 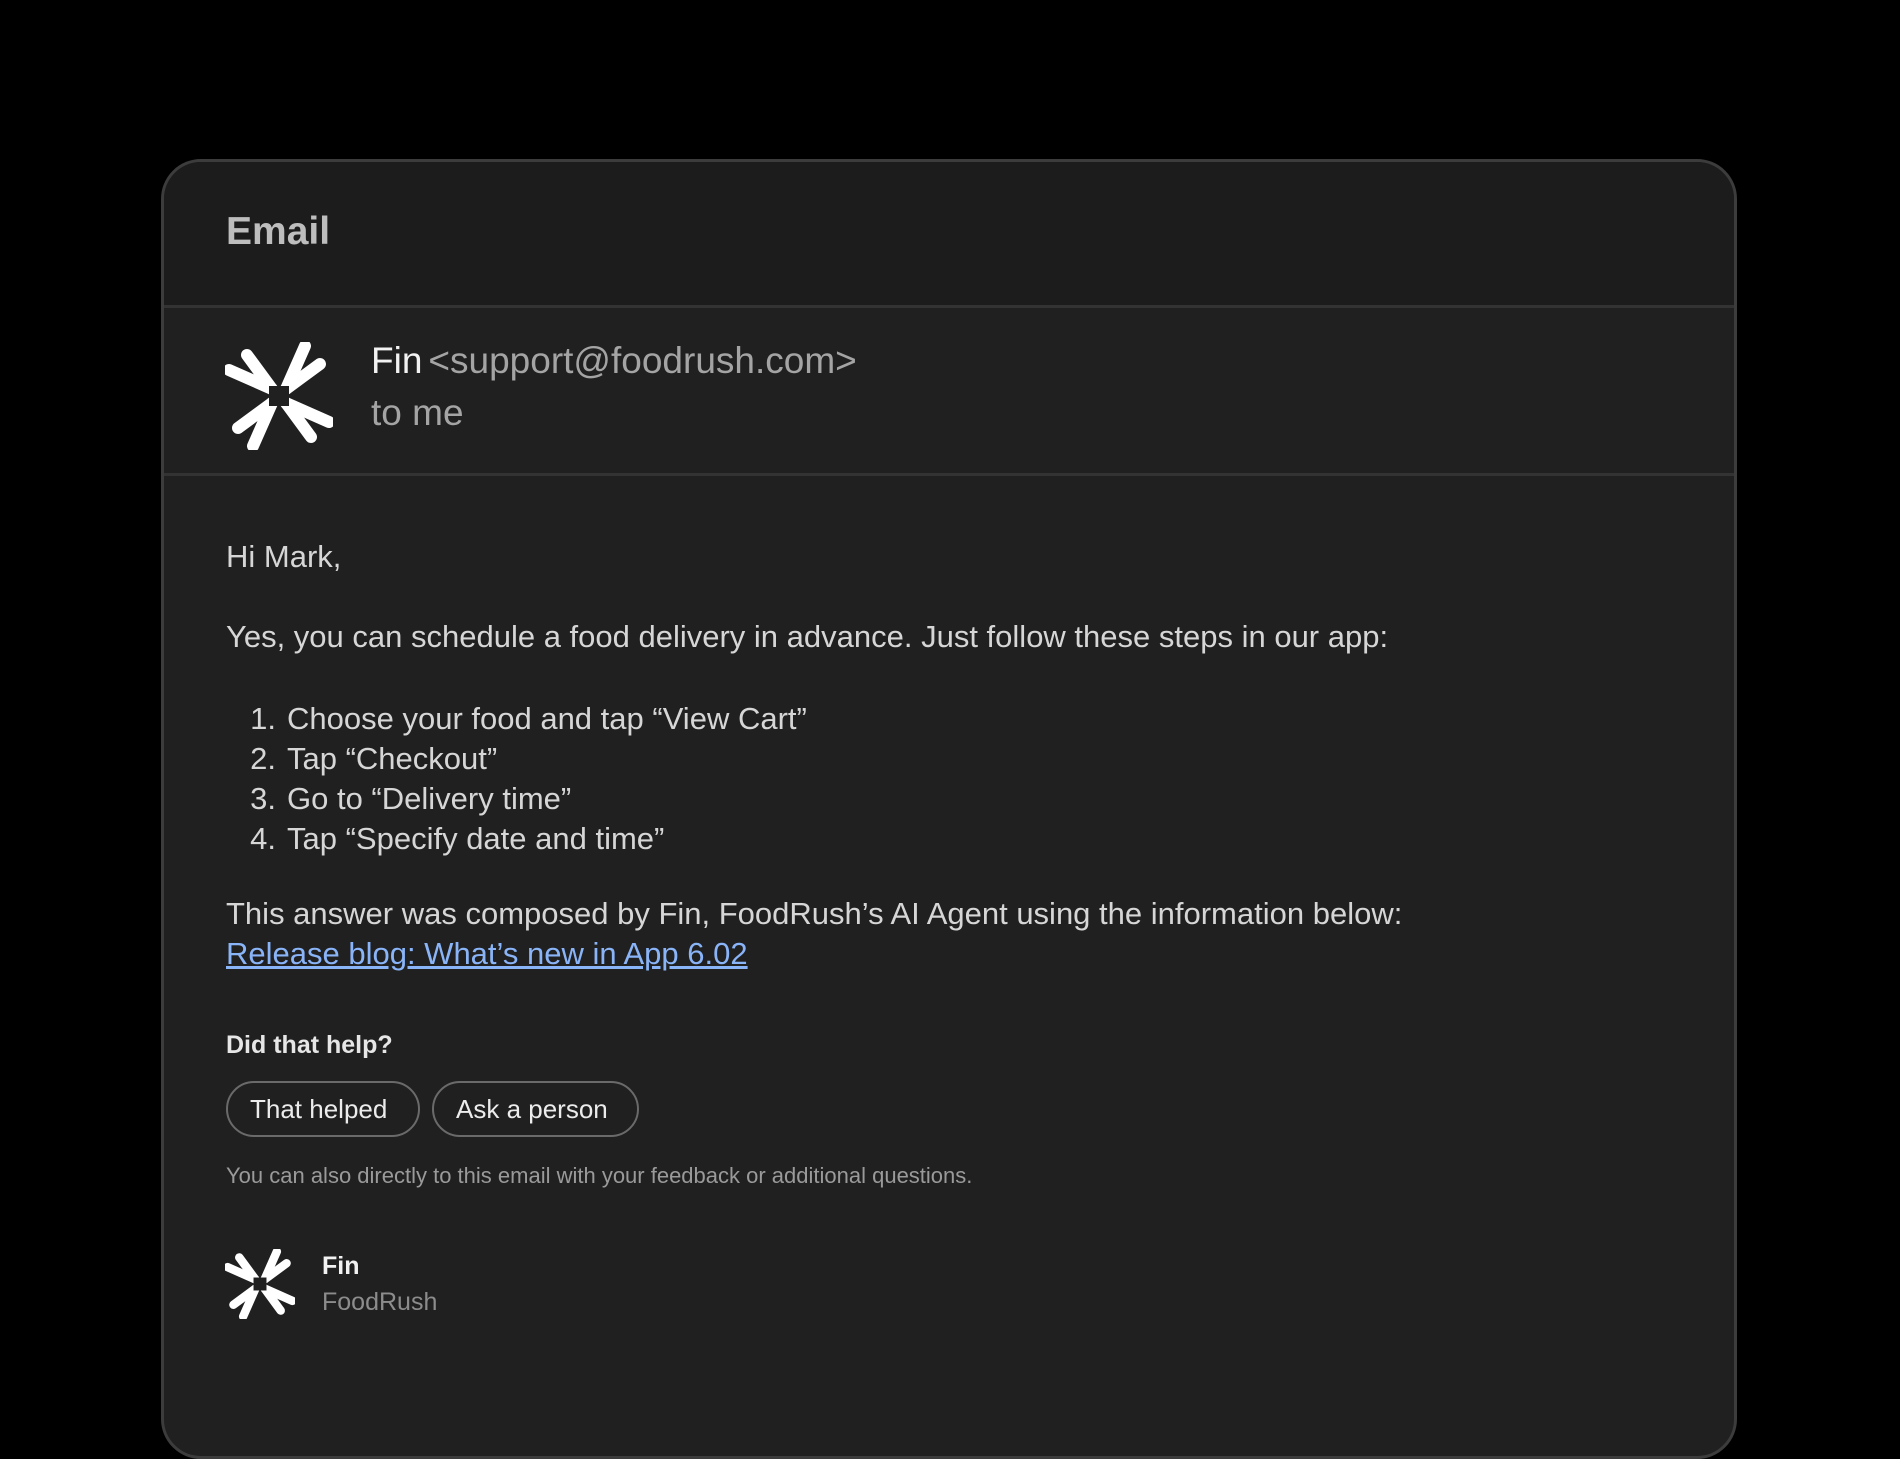 I want to click on step-text: Choose your food and tap “View Cart”, so click(x=547, y=718).